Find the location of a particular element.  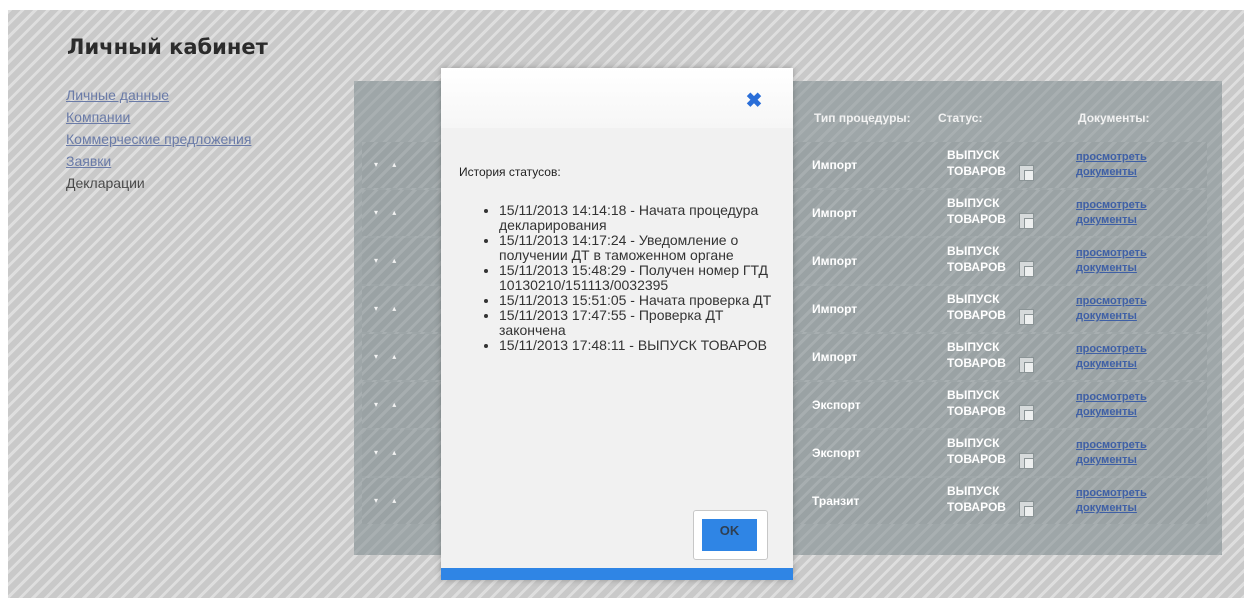

ok-button-label: OK is located at coordinates (729, 535).